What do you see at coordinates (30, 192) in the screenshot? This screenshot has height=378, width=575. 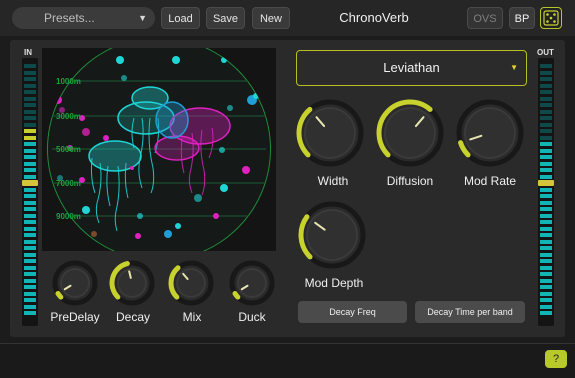 I see `input-meter` at bounding box center [30, 192].